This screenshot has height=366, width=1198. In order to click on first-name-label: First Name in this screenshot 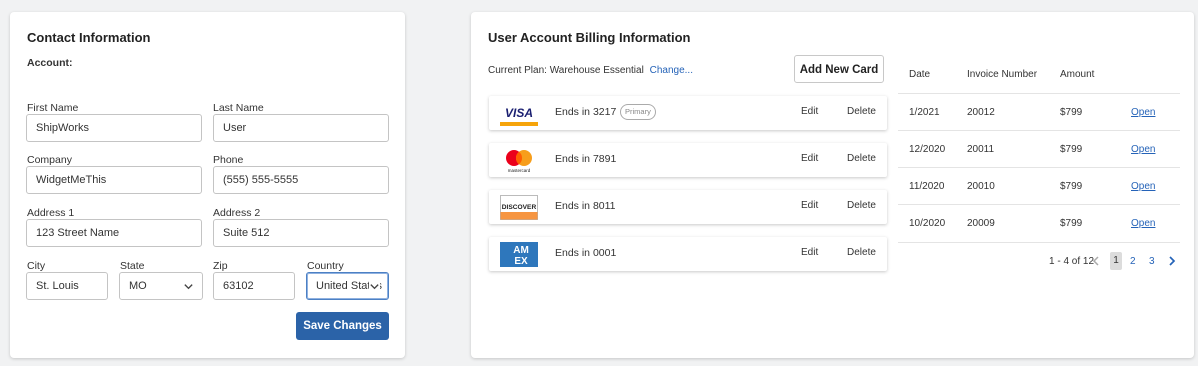, I will do `click(53, 108)`.